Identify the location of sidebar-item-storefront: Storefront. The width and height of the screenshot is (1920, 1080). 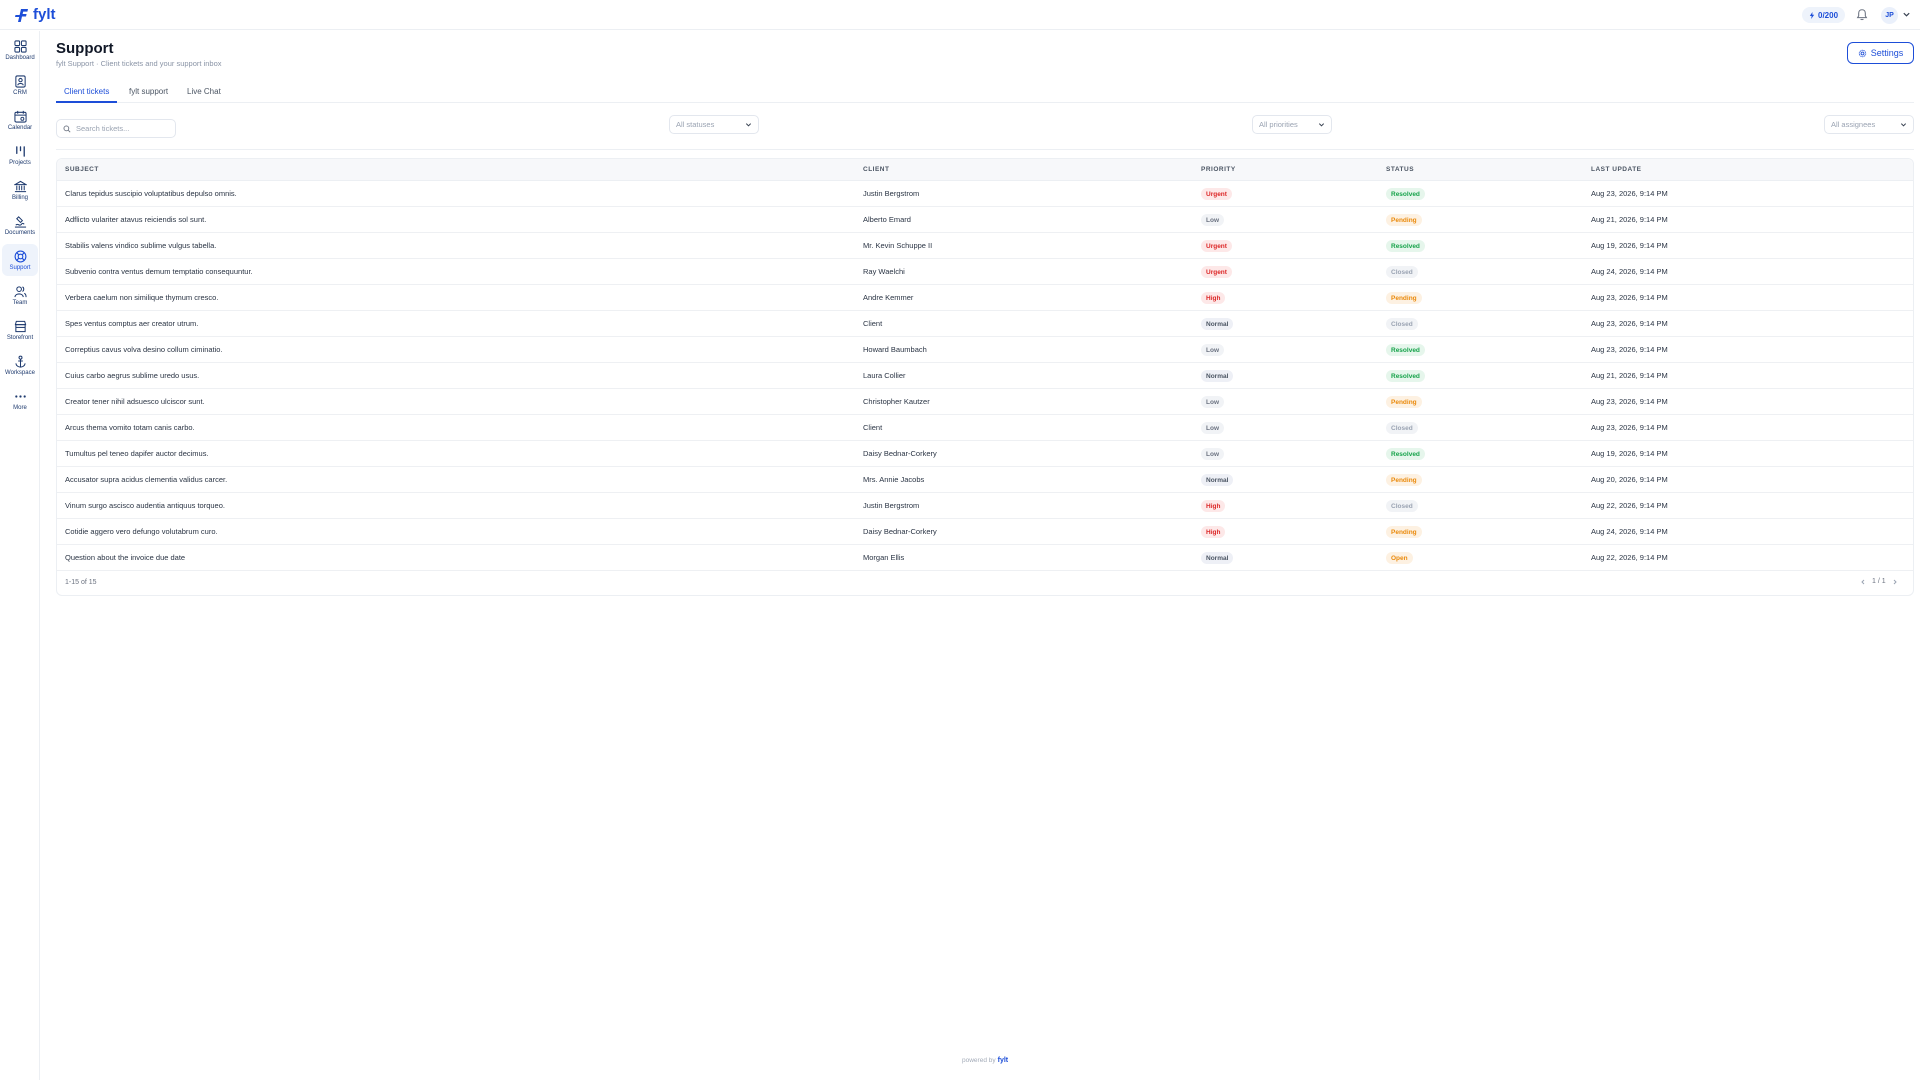
(20, 330).